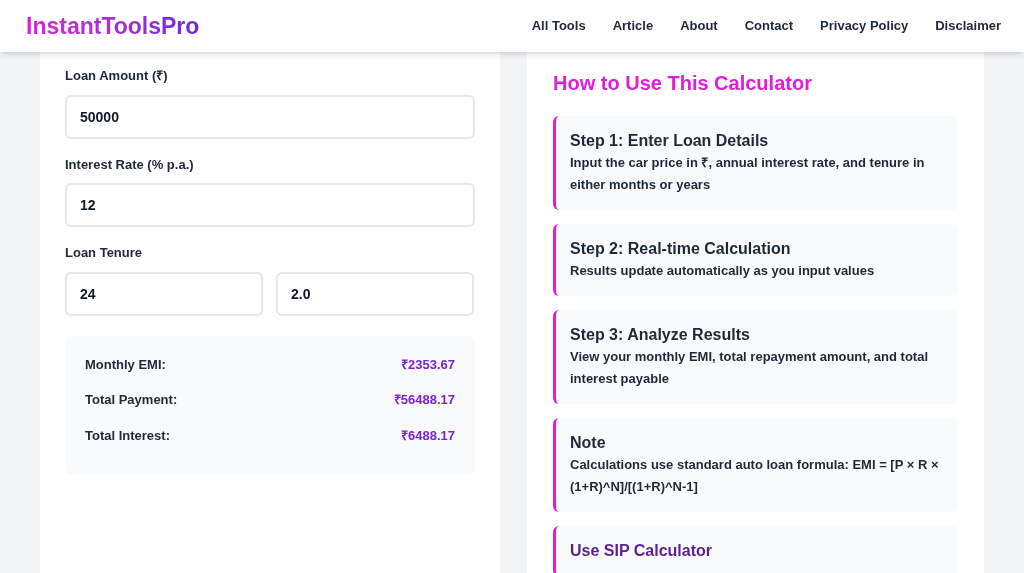  Describe the element at coordinates (755, 476) in the screenshot. I see `step-text: Calculations use standard auto loan formula: EMI = [P × R × (1+R)^N]/[(1+R)^N-1]` at that location.